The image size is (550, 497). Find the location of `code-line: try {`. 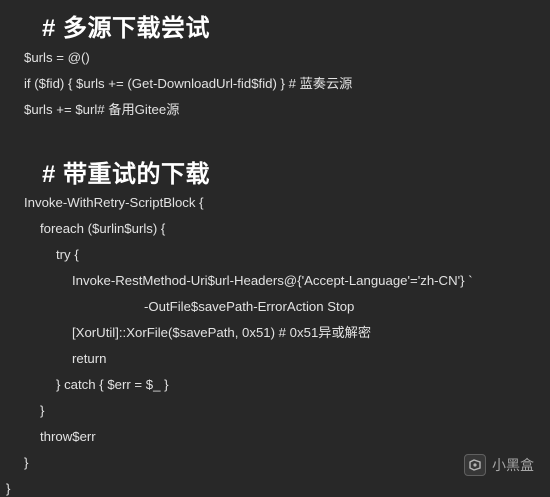

code-line: try { is located at coordinates (67, 254).